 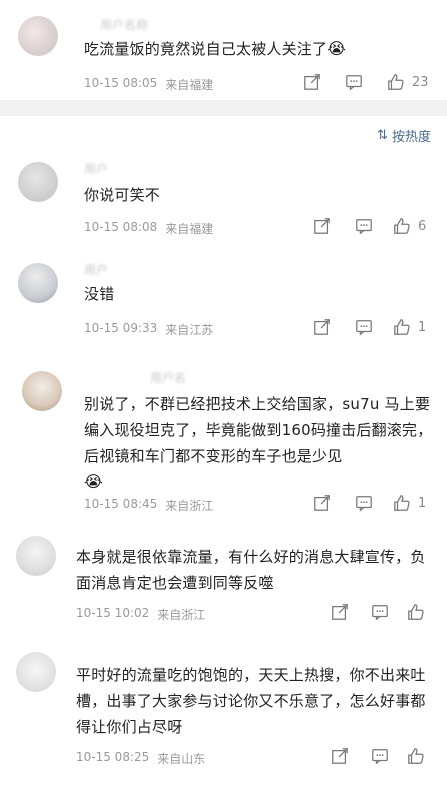 I want to click on comment-actions: 23, so click(x=365, y=82).